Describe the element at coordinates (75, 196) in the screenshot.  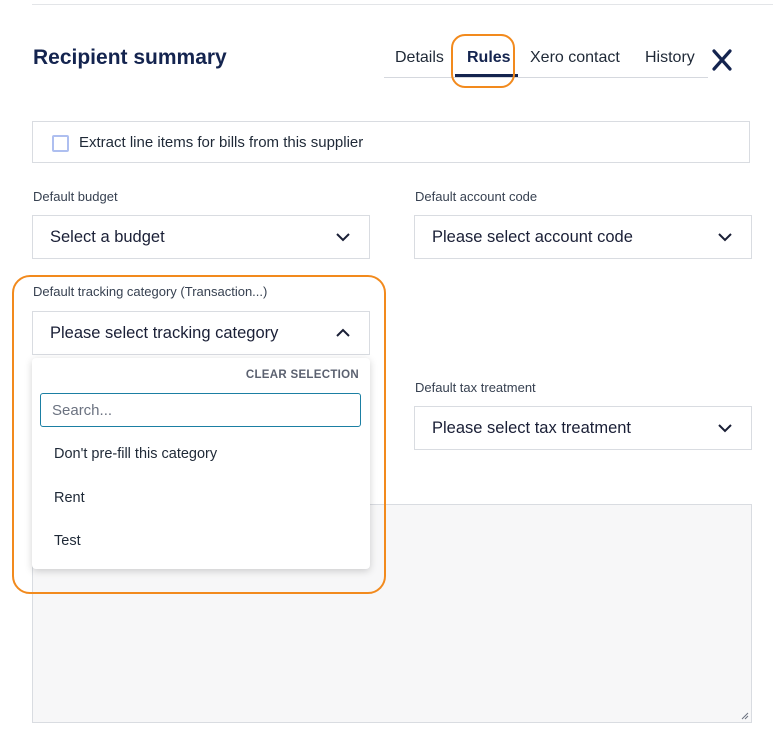
I see `default-budget-label: Default budget` at that location.